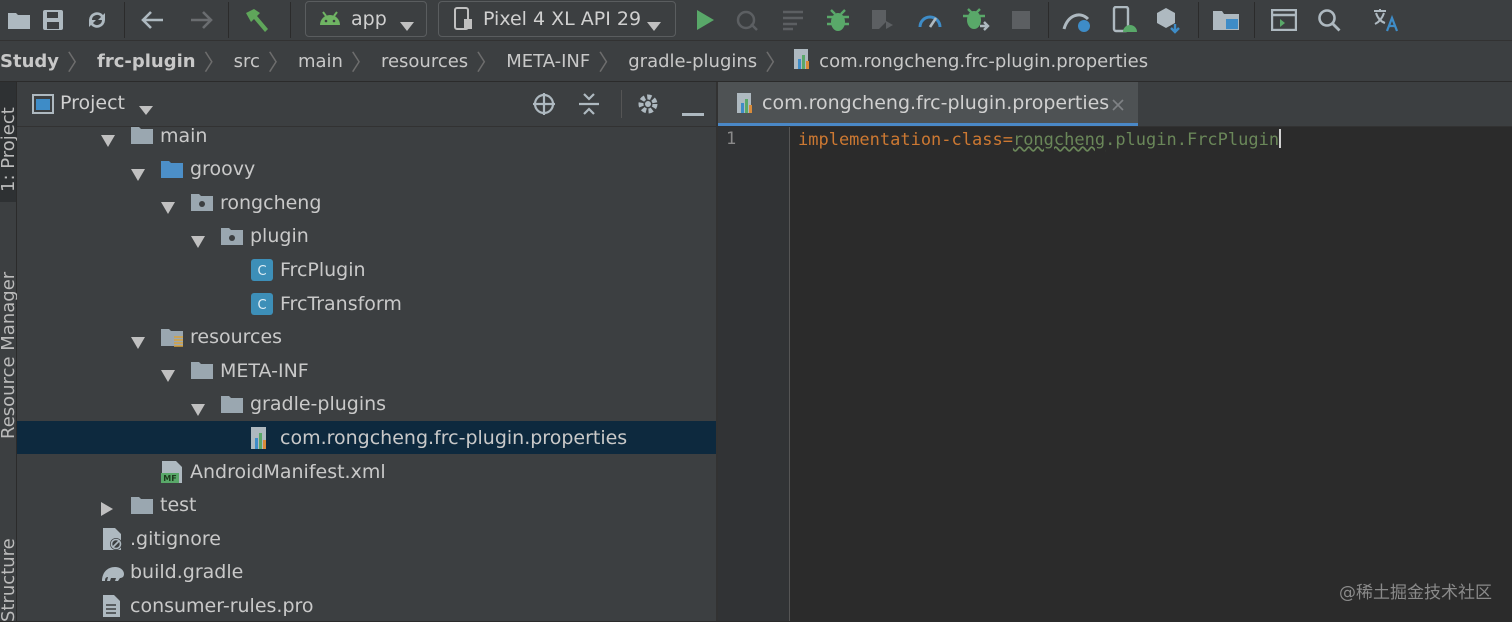  I want to click on device-icon, so click(463, 21).